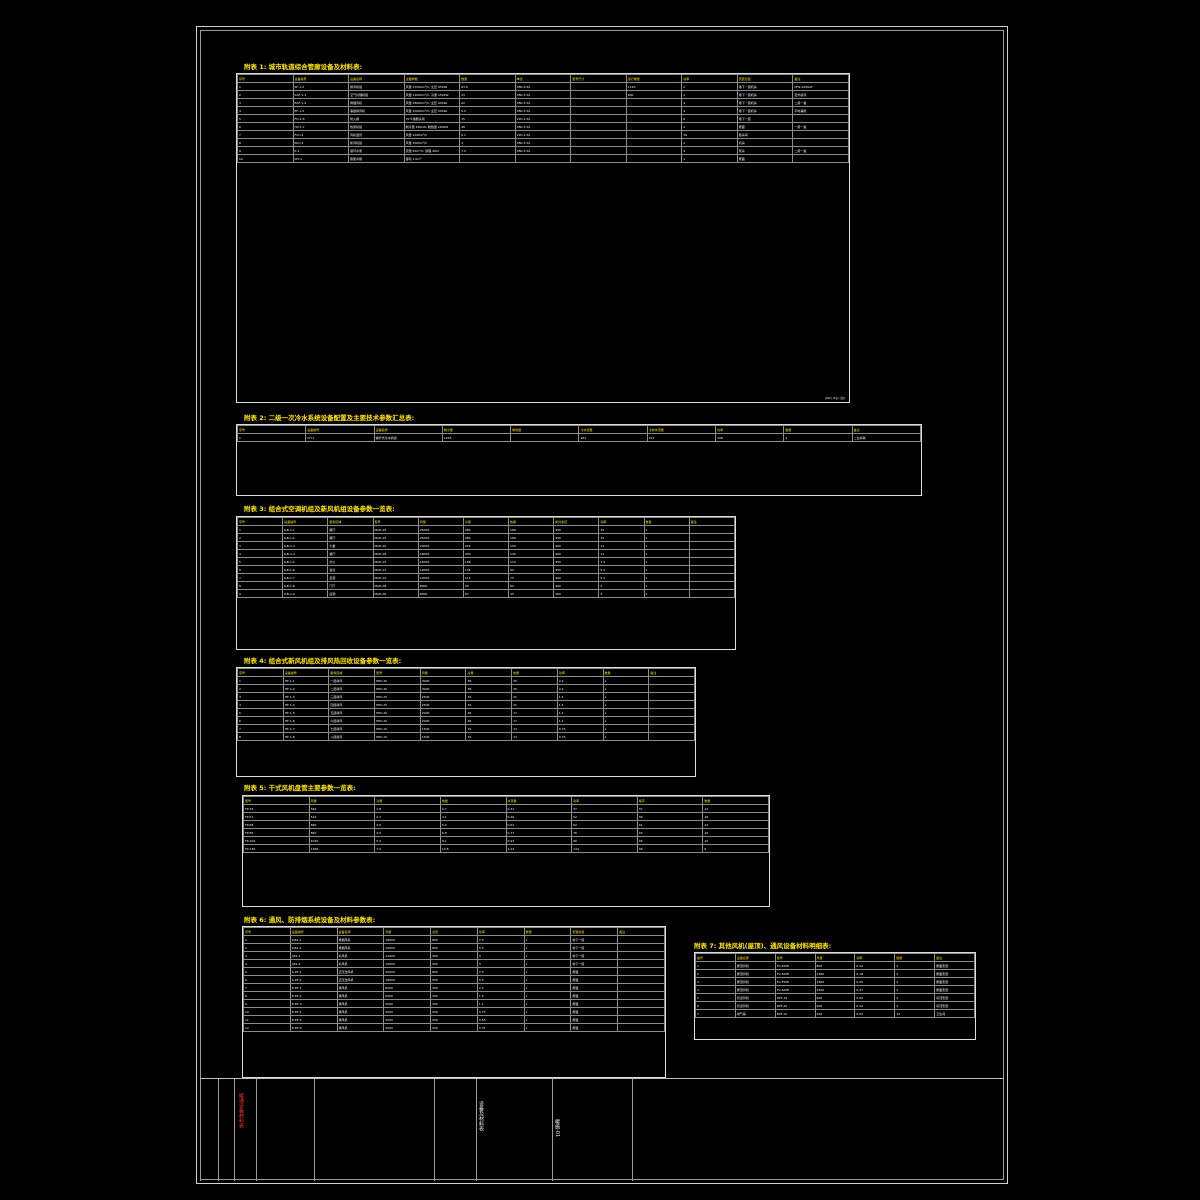 This screenshot has width=1200, height=1200. Describe the element at coordinates (543, 134) in the screenshot. I see `table-cell: 220-1-50` at that location.